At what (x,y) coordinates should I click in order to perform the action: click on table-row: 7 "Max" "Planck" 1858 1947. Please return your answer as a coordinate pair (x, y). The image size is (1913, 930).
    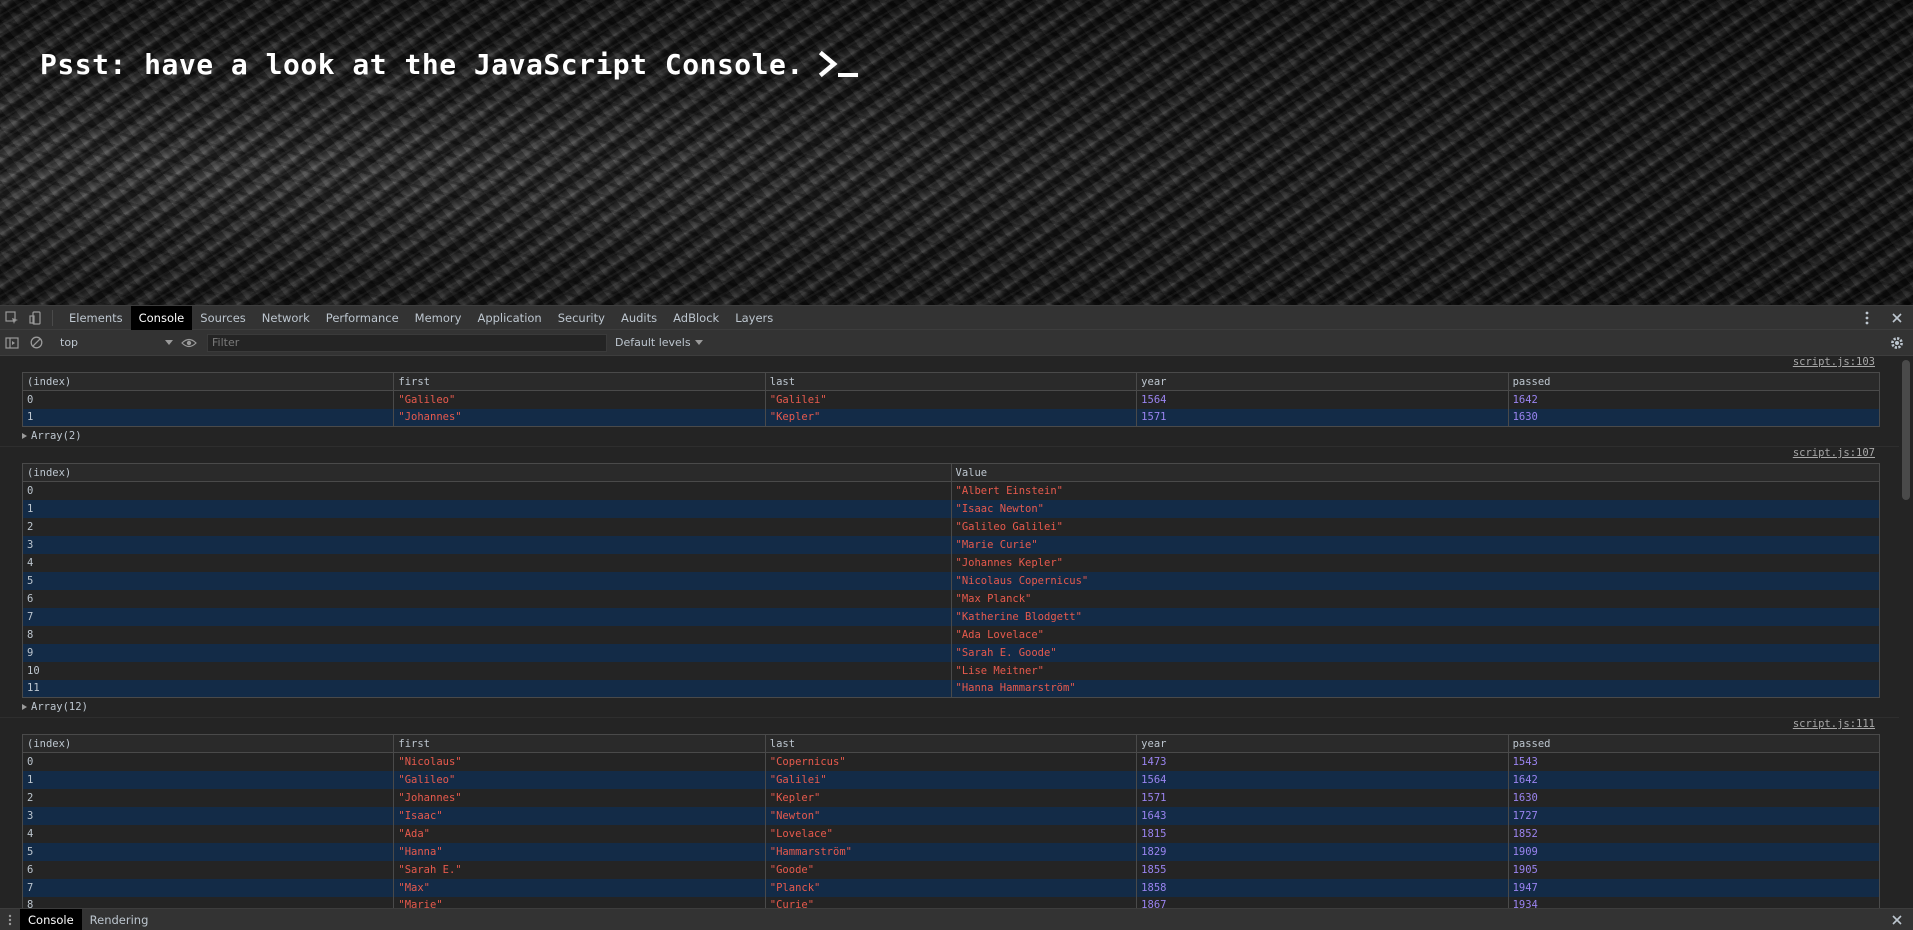
    Looking at the image, I should click on (951, 887).